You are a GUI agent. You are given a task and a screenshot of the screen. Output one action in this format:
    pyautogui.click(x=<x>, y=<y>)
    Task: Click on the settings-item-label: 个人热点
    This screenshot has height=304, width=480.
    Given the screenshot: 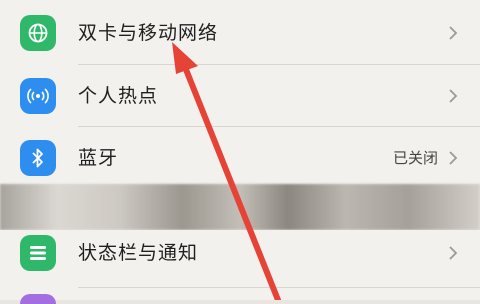 What is the action you would take?
    pyautogui.click(x=118, y=96)
    